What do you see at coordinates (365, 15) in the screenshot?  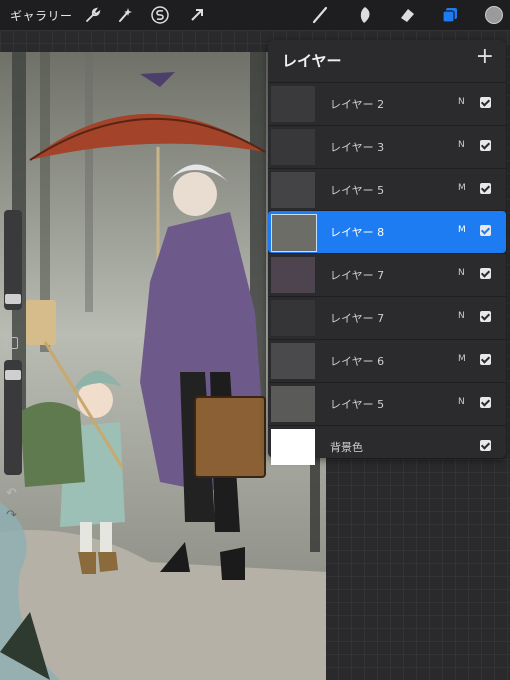 I see `smudge-icon` at bounding box center [365, 15].